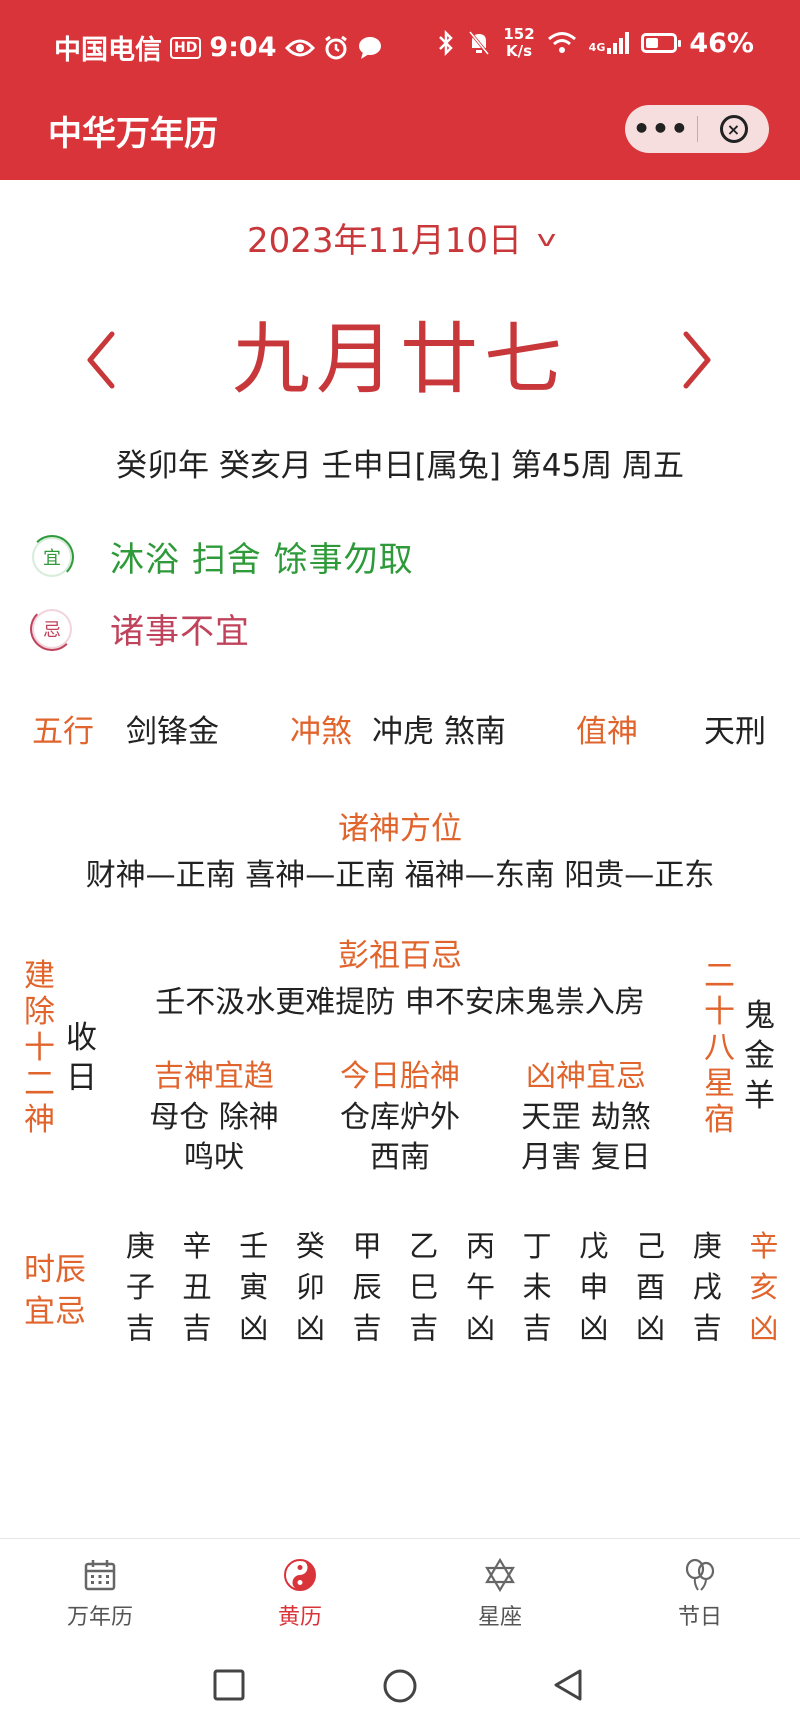  What do you see at coordinates (214, 1157) in the screenshot?
I see `jishen-line: 鸣吠` at bounding box center [214, 1157].